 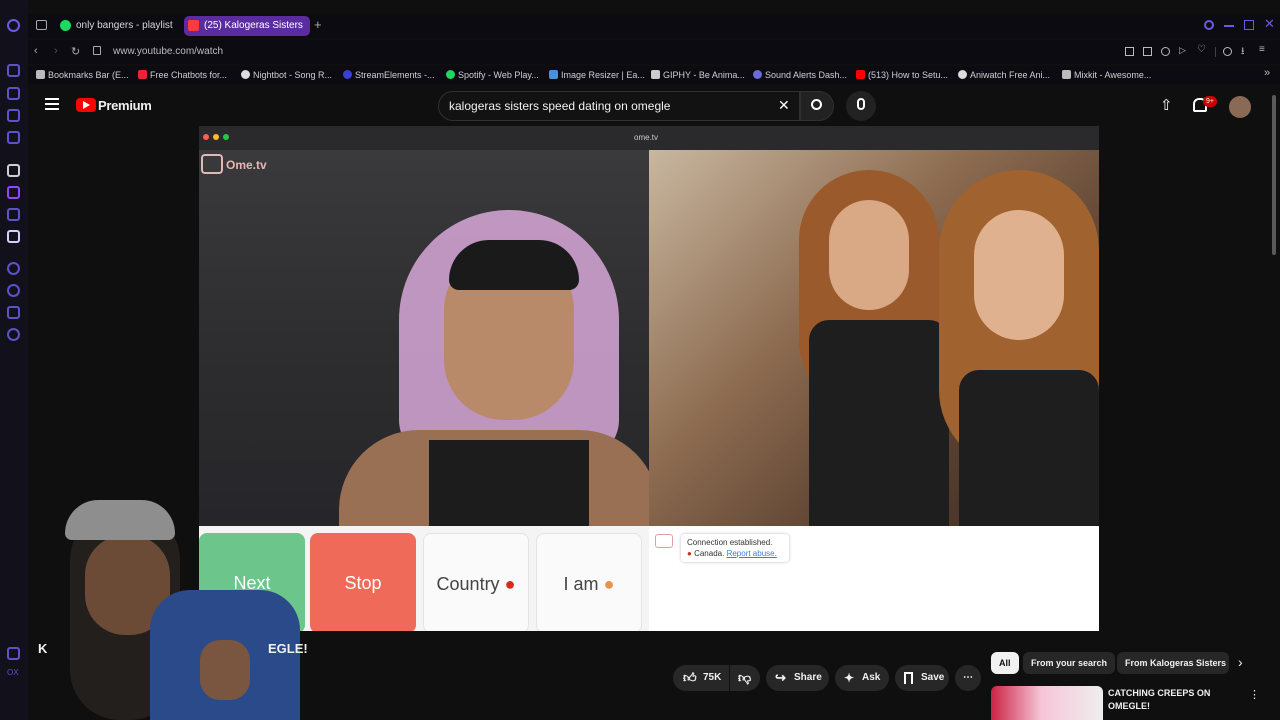 What do you see at coordinates (1166, 105) in the screenshot?
I see `upload-icon: ⇧` at bounding box center [1166, 105].